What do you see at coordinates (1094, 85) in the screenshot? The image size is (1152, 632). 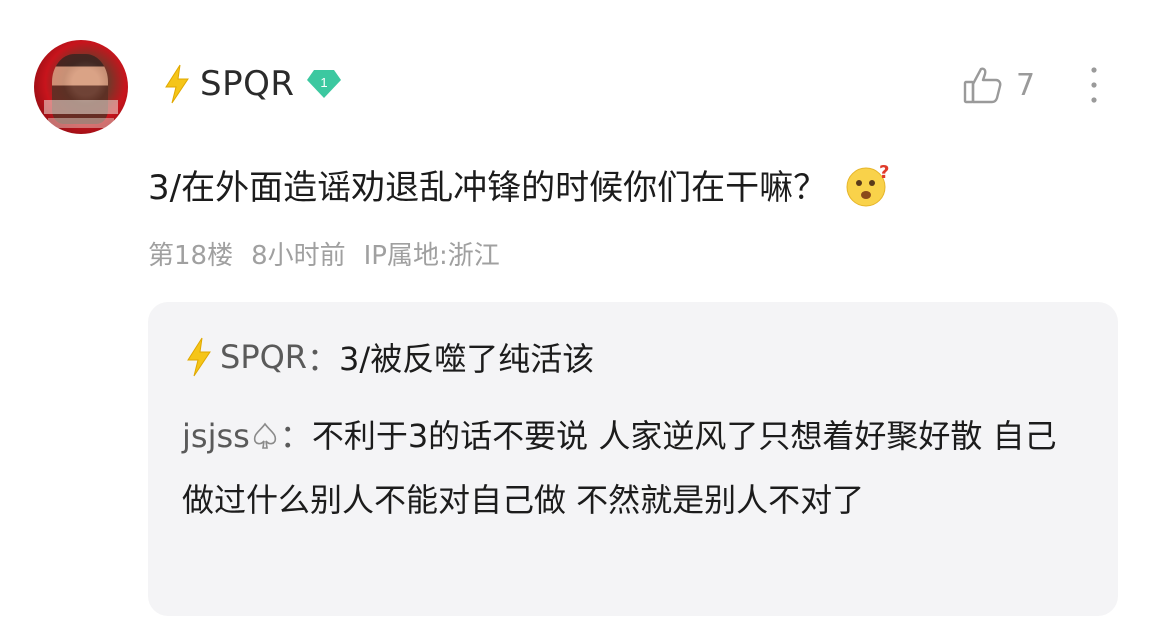 I see `more-icon` at bounding box center [1094, 85].